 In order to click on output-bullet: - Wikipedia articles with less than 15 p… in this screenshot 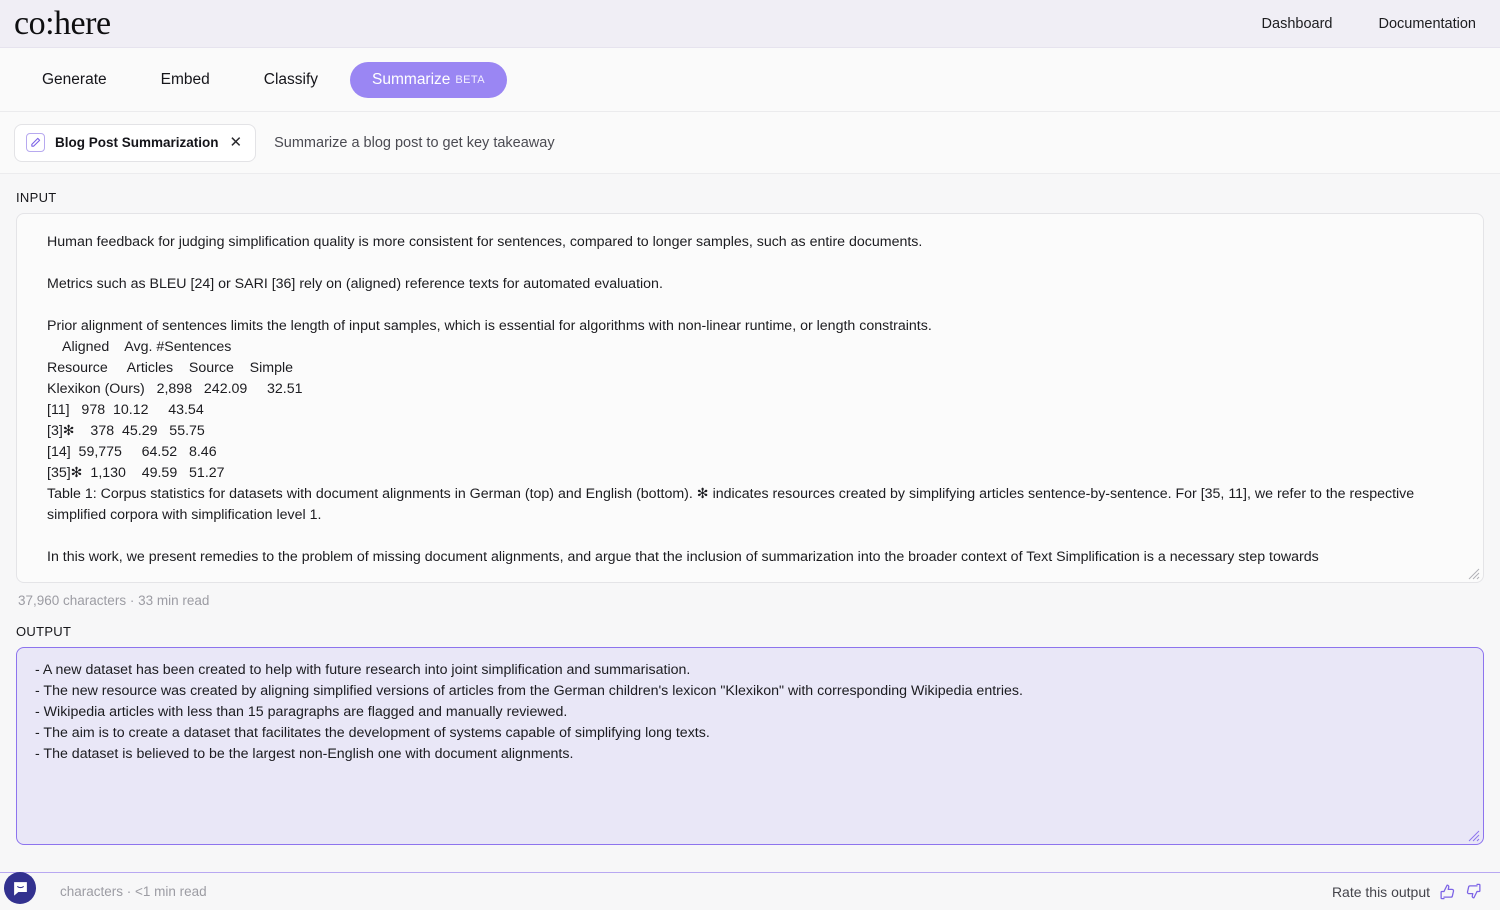, I will do `click(301, 712)`.